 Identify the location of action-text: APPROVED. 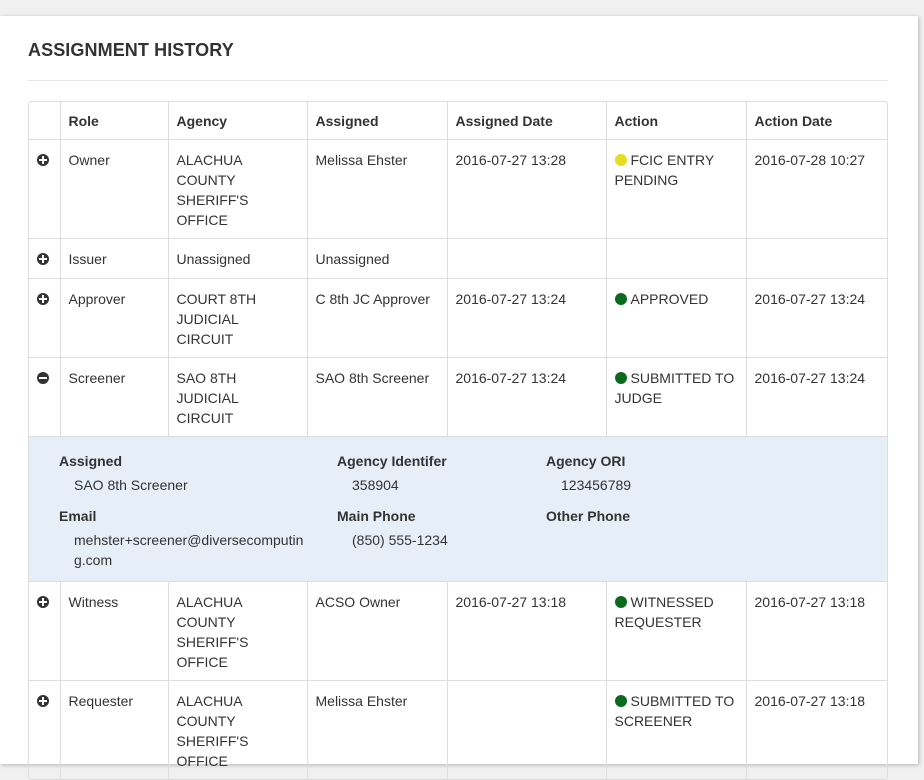
(669, 299).